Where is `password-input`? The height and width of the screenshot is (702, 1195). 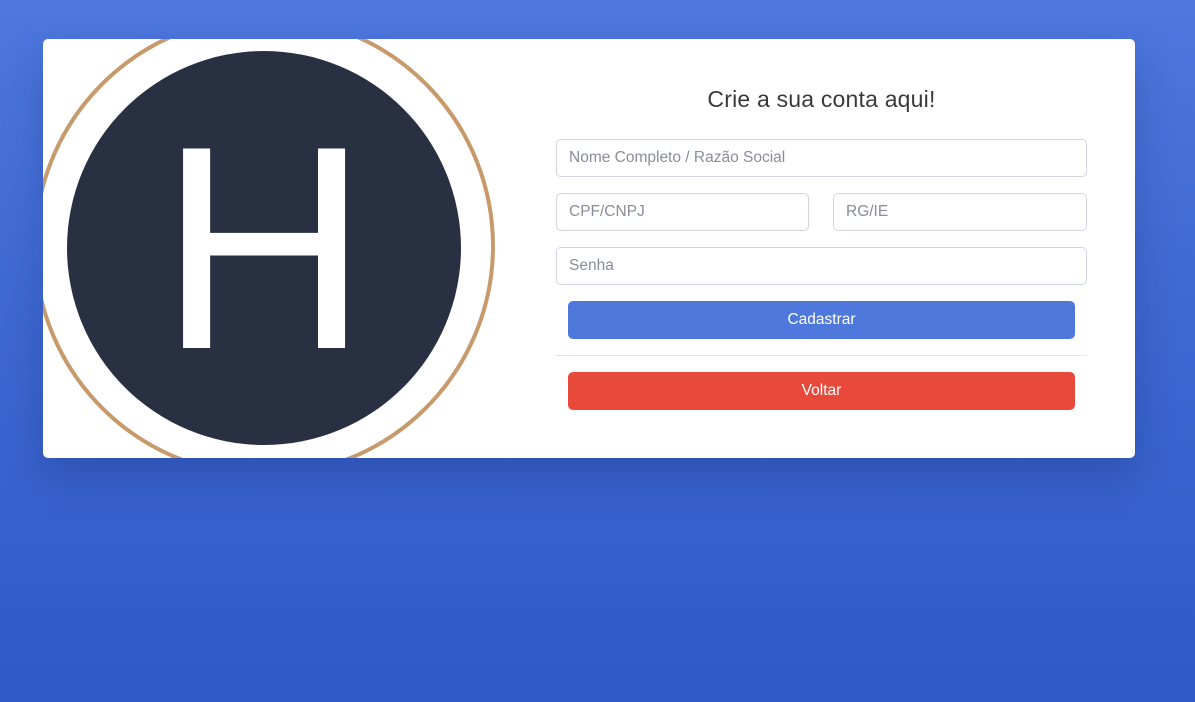 password-input is located at coordinates (821, 266).